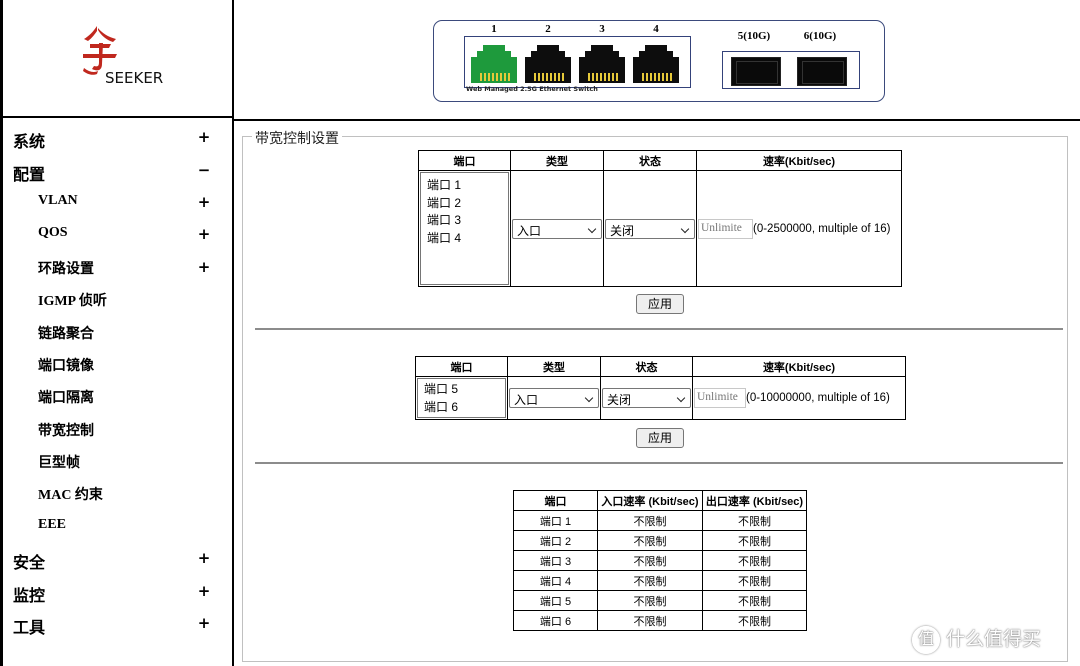 The image size is (1080, 666). I want to click on sidebar-item-label: 监控, so click(29, 596).